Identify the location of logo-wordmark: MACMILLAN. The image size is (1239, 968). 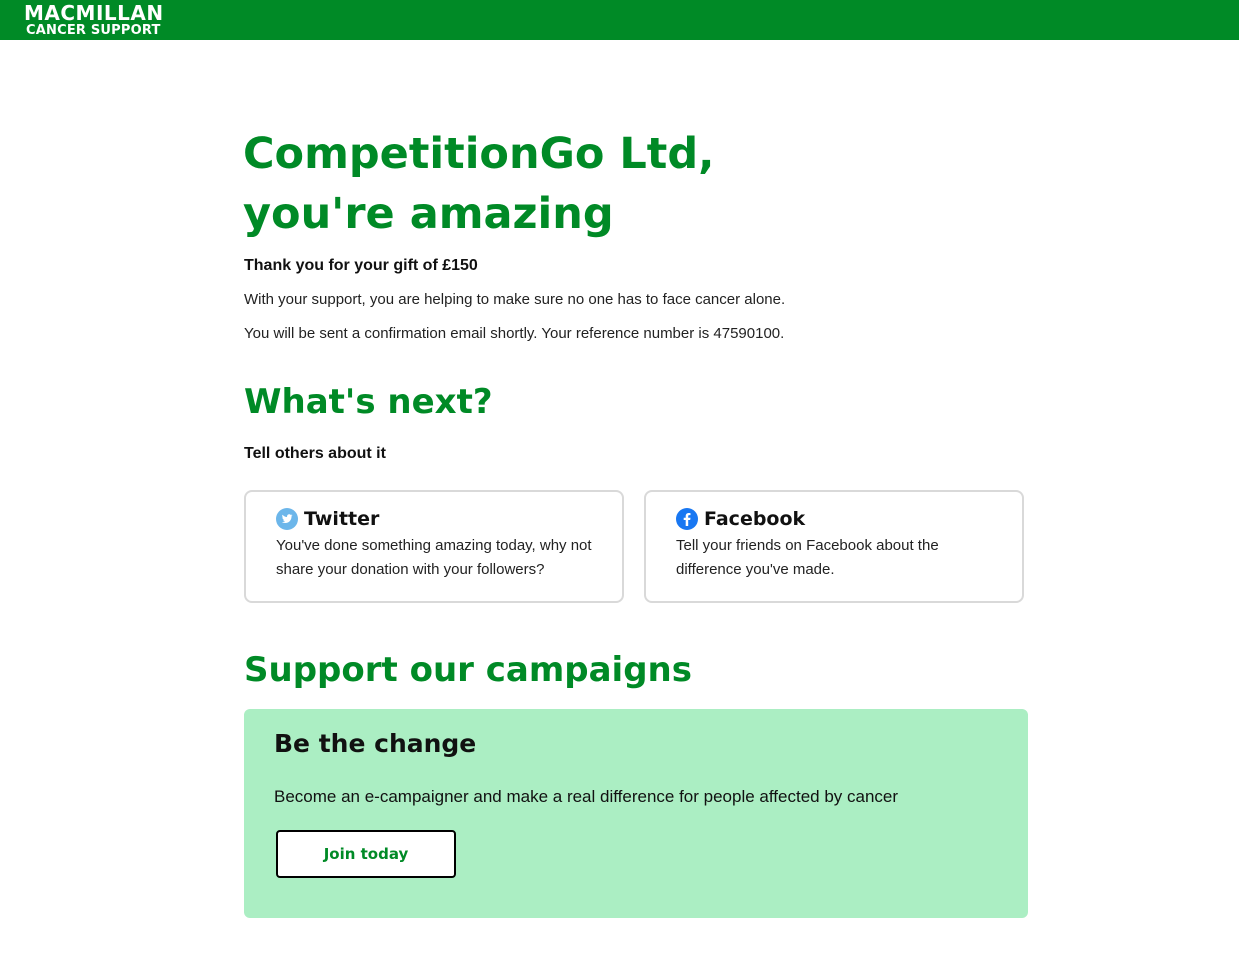
(94, 13).